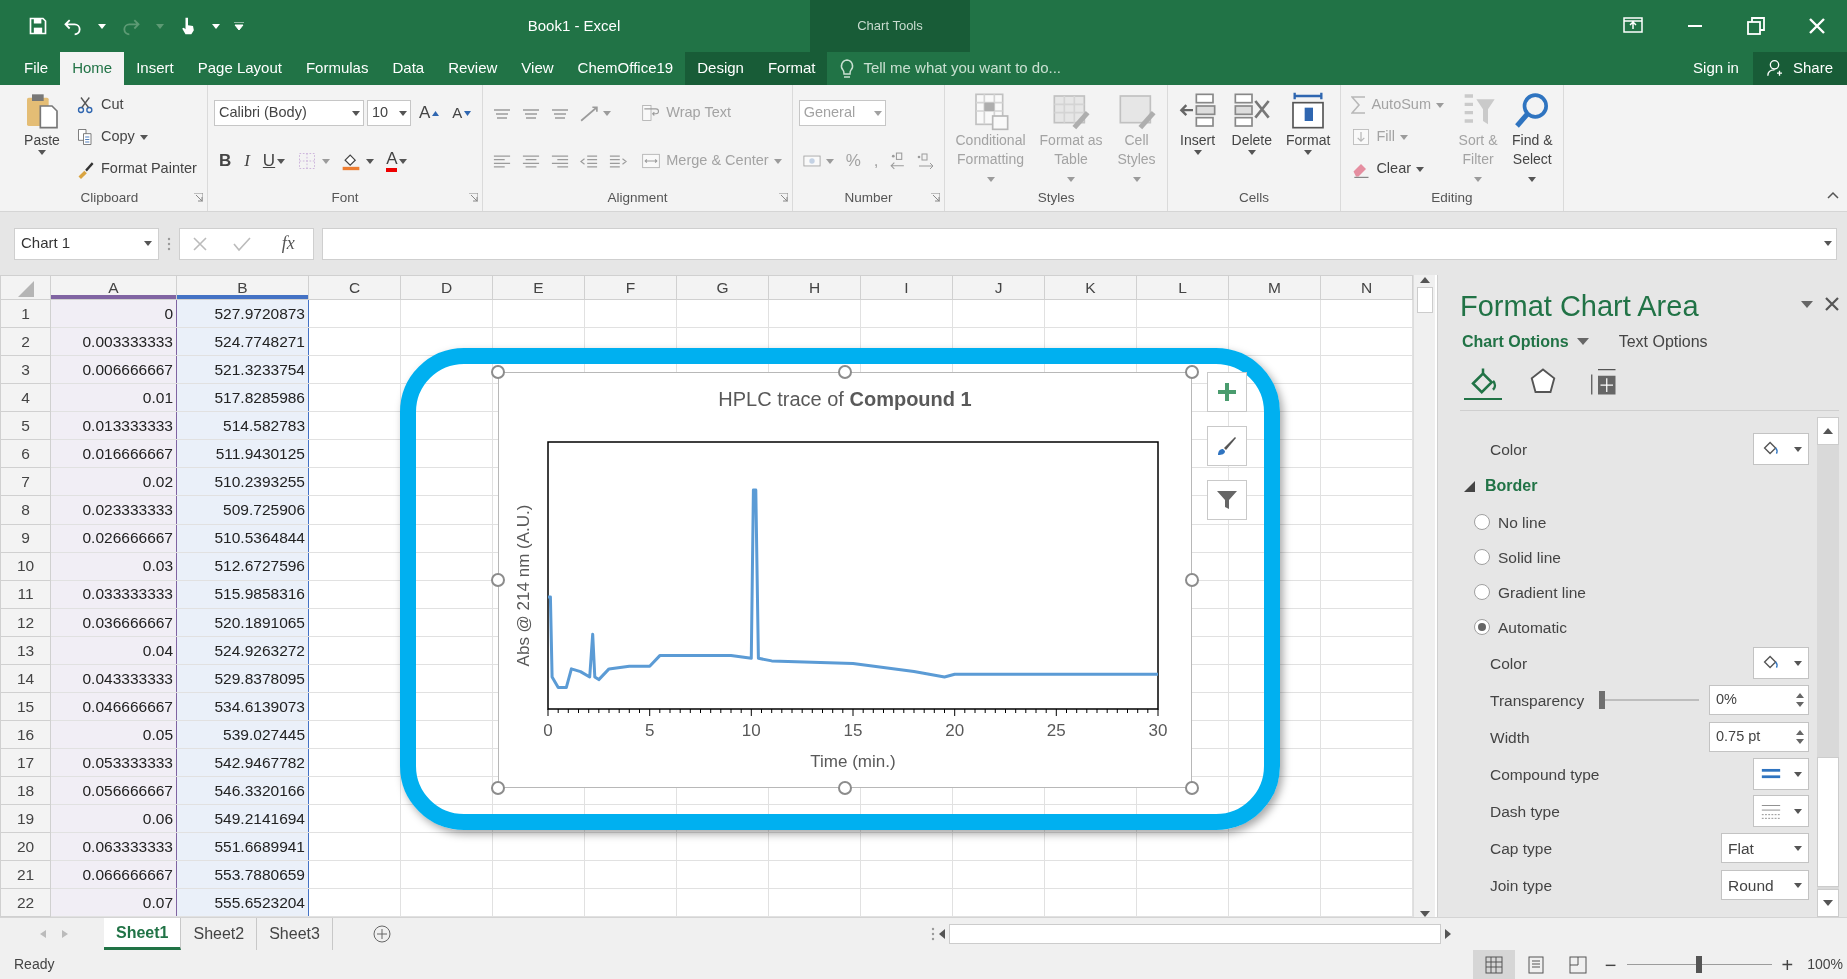  I want to click on section-header: Border, so click(1499, 486).